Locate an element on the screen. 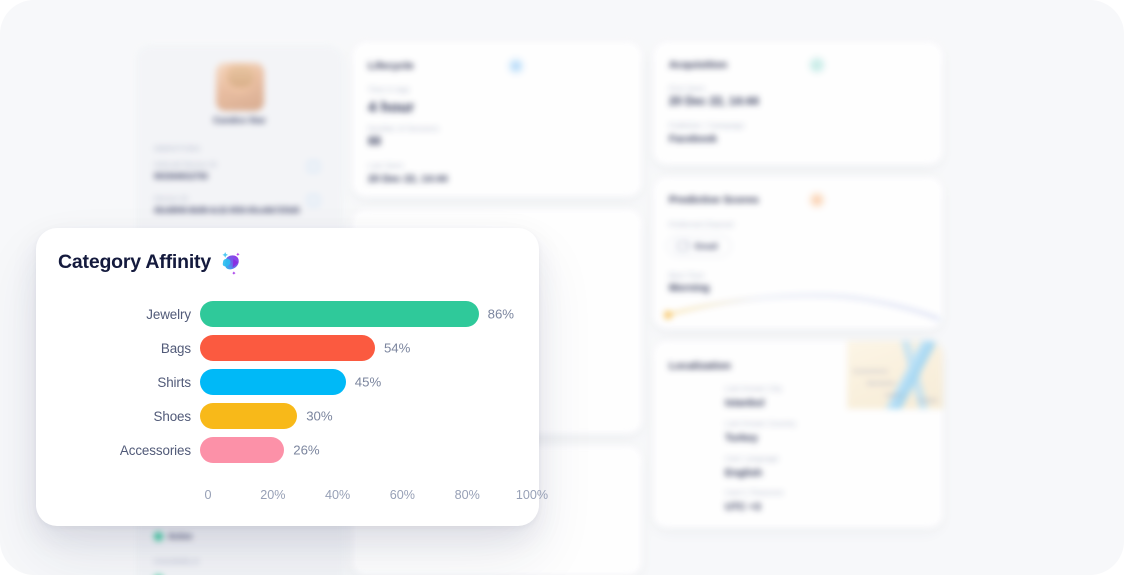 The width and height of the screenshot is (1124, 575). bar-value-label: 54% is located at coordinates (397, 348).